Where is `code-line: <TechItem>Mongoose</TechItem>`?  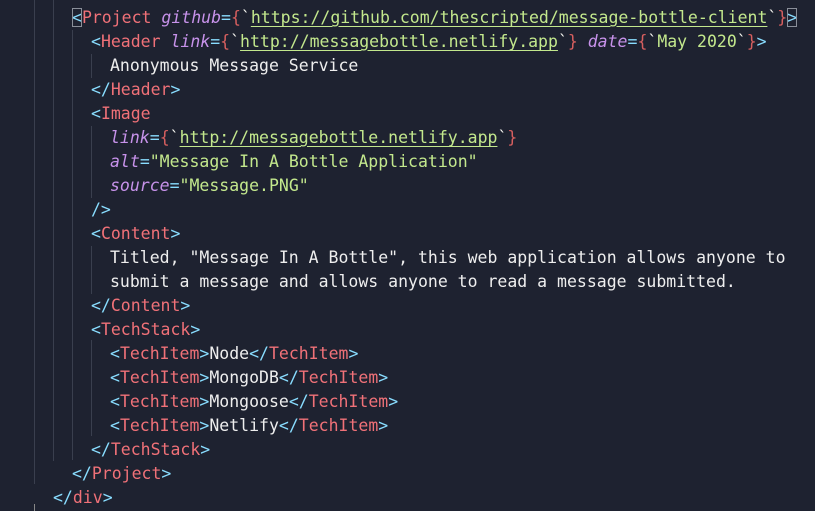 code-line: <TechItem>Mongoose</TechItem> is located at coordinates (254, 402).